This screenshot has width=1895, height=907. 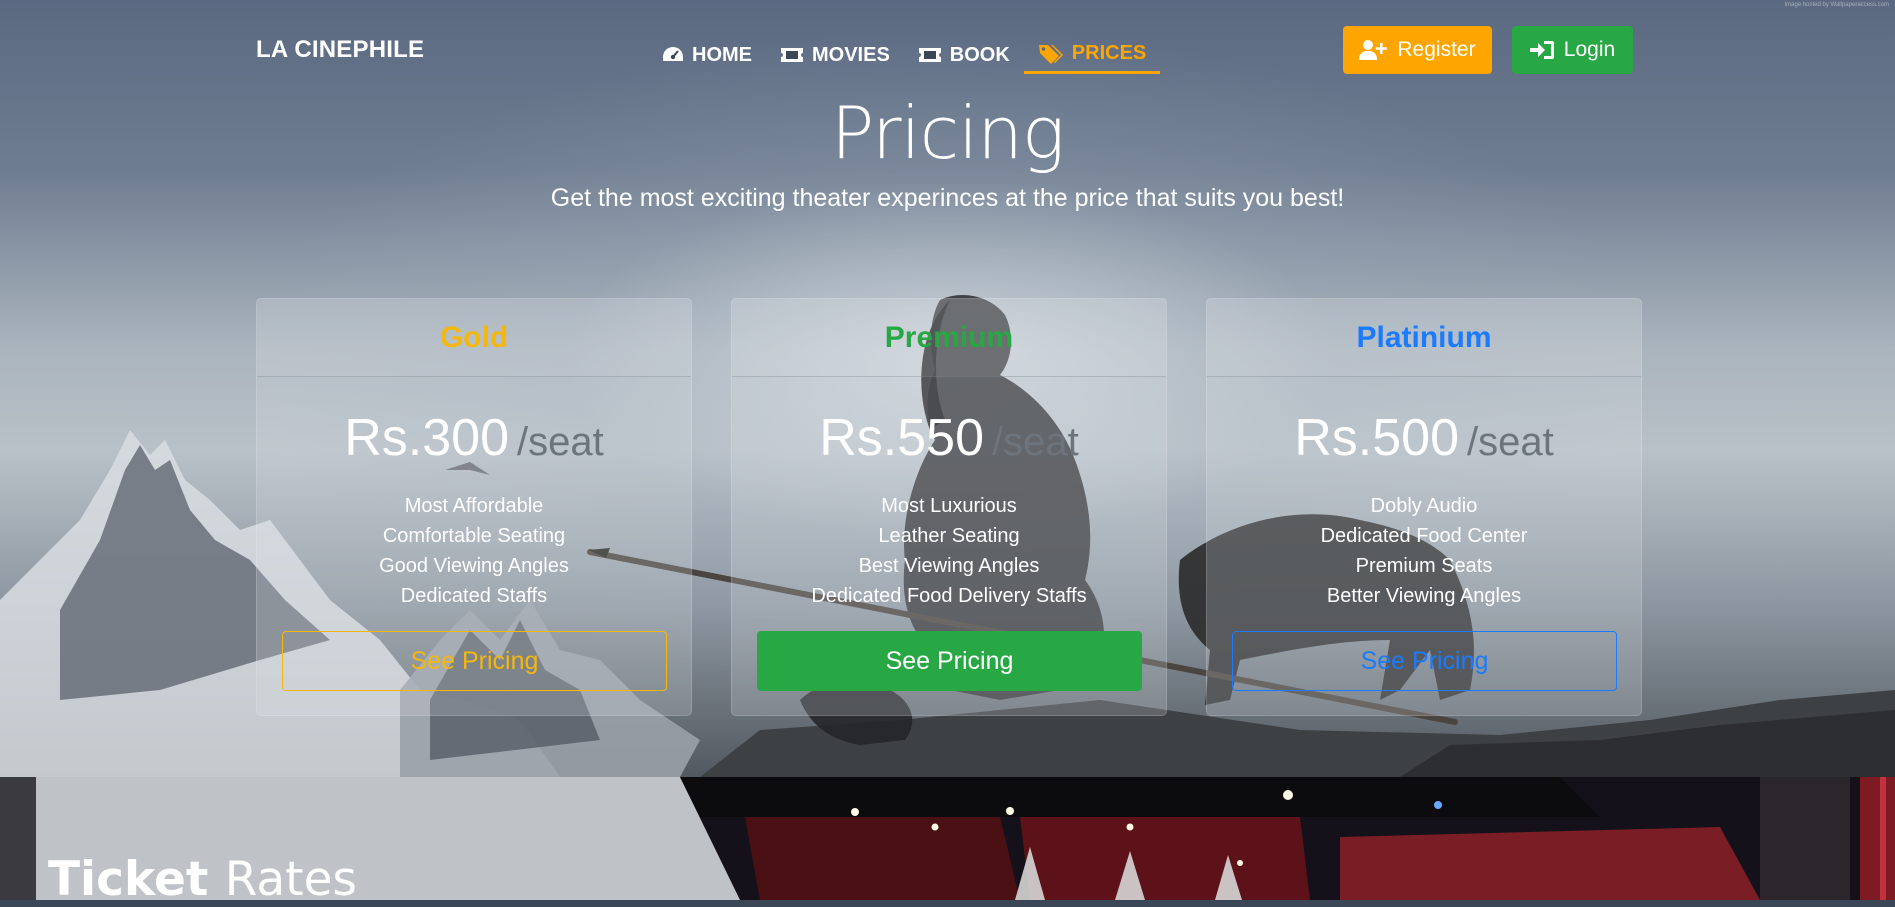 I want to click on tags-icon, so click(x=1050, y=54).